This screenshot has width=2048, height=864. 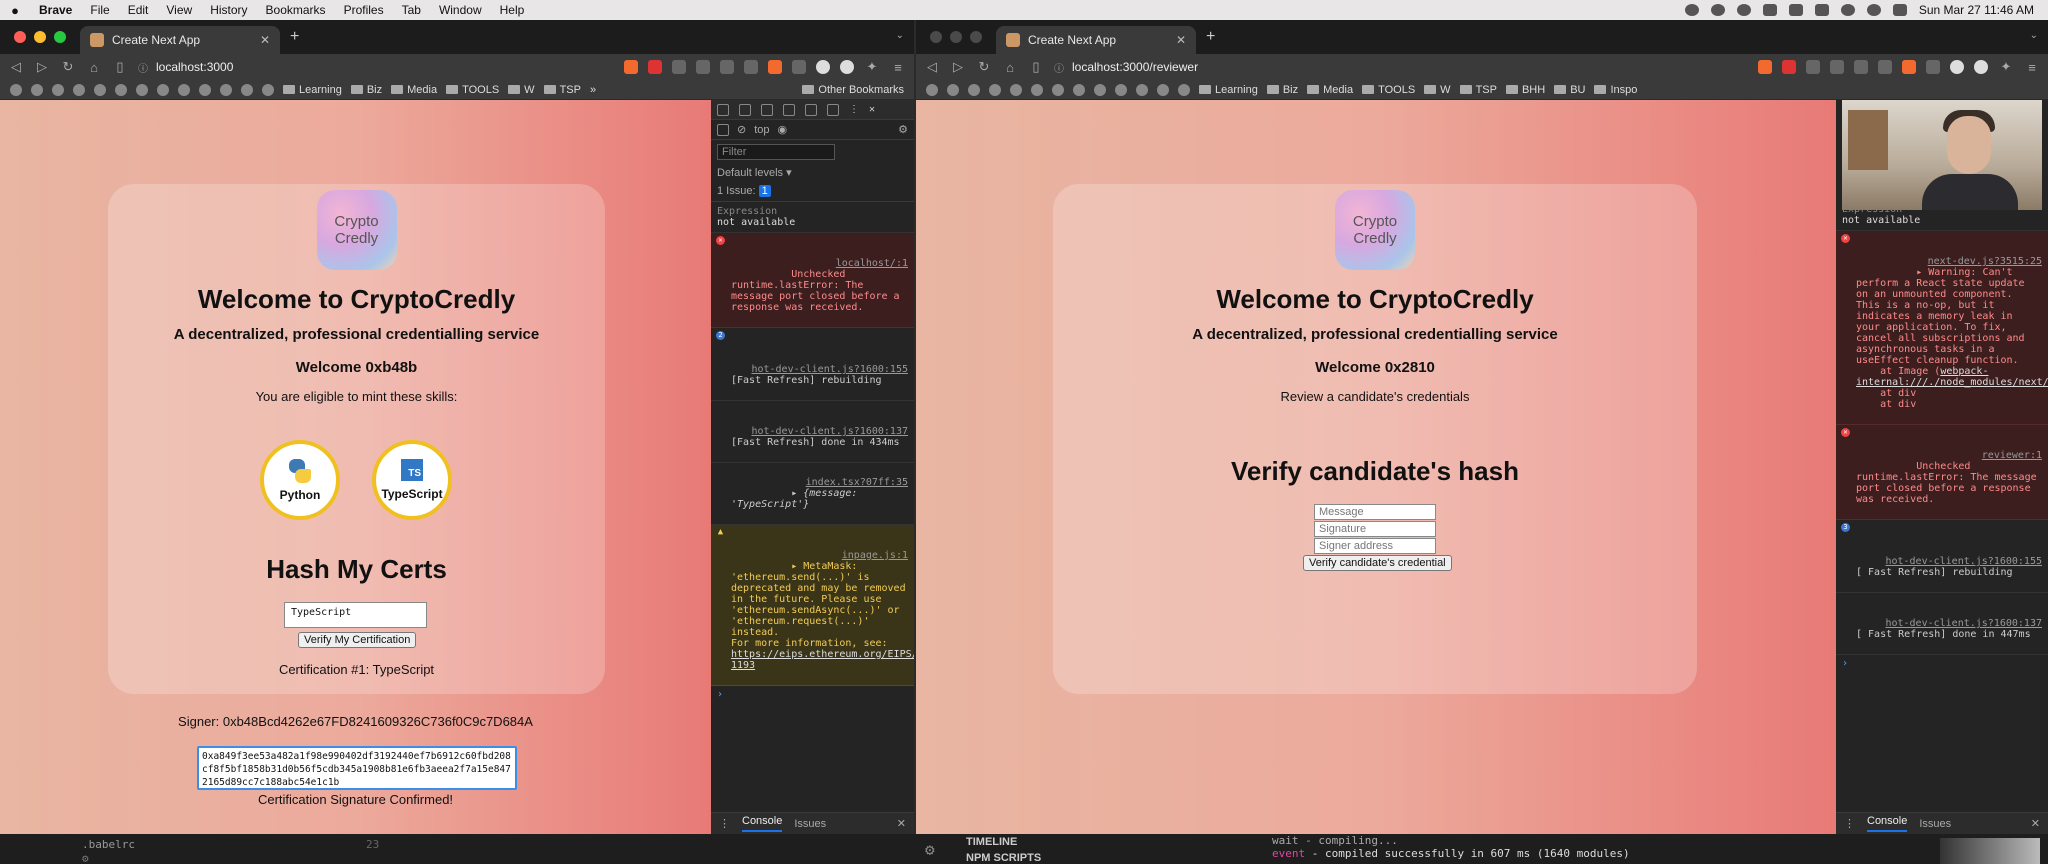 I want to click on menu-app-name: Brave, so click(x=55, y=10).